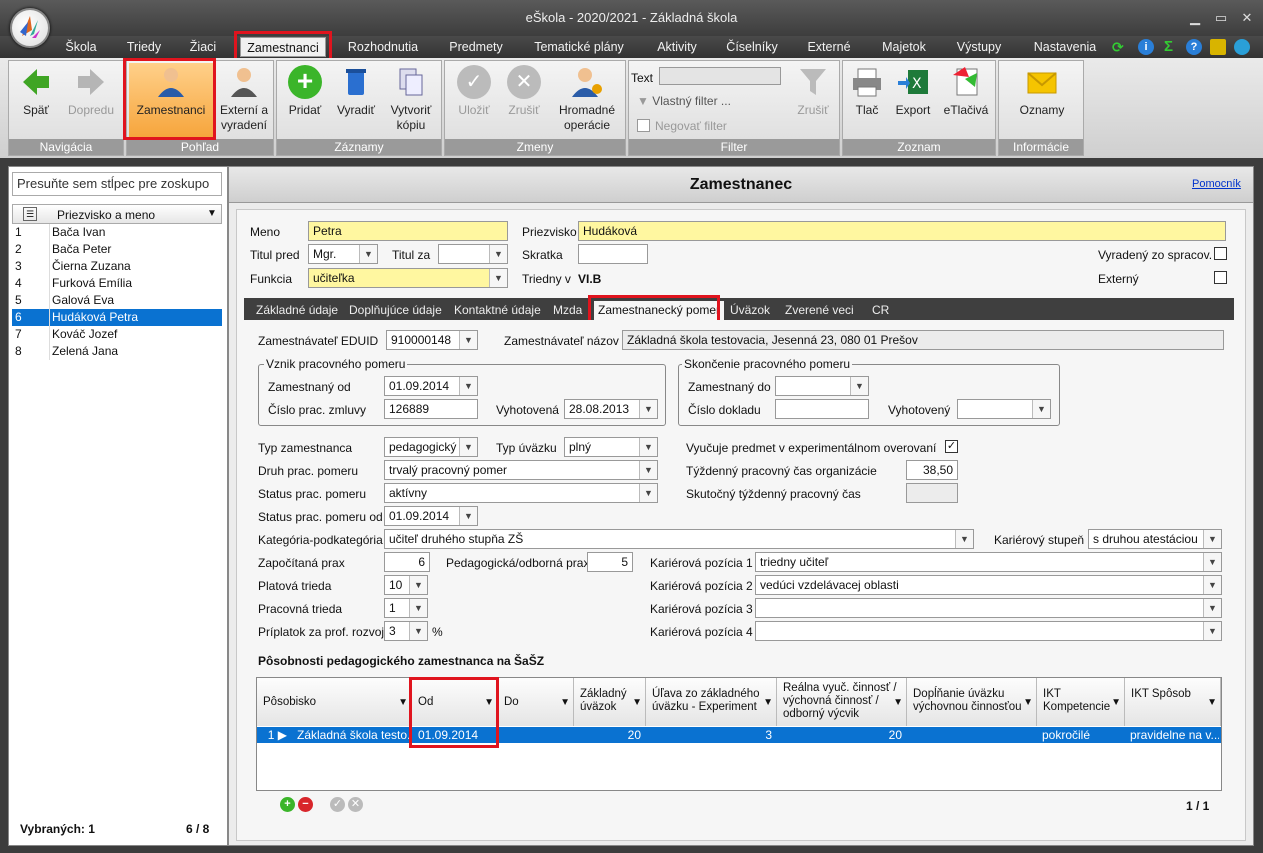 Image resolution: width=1263 pixels, height=853 pixels. I want to click on web-icon, so click(1242, 47).